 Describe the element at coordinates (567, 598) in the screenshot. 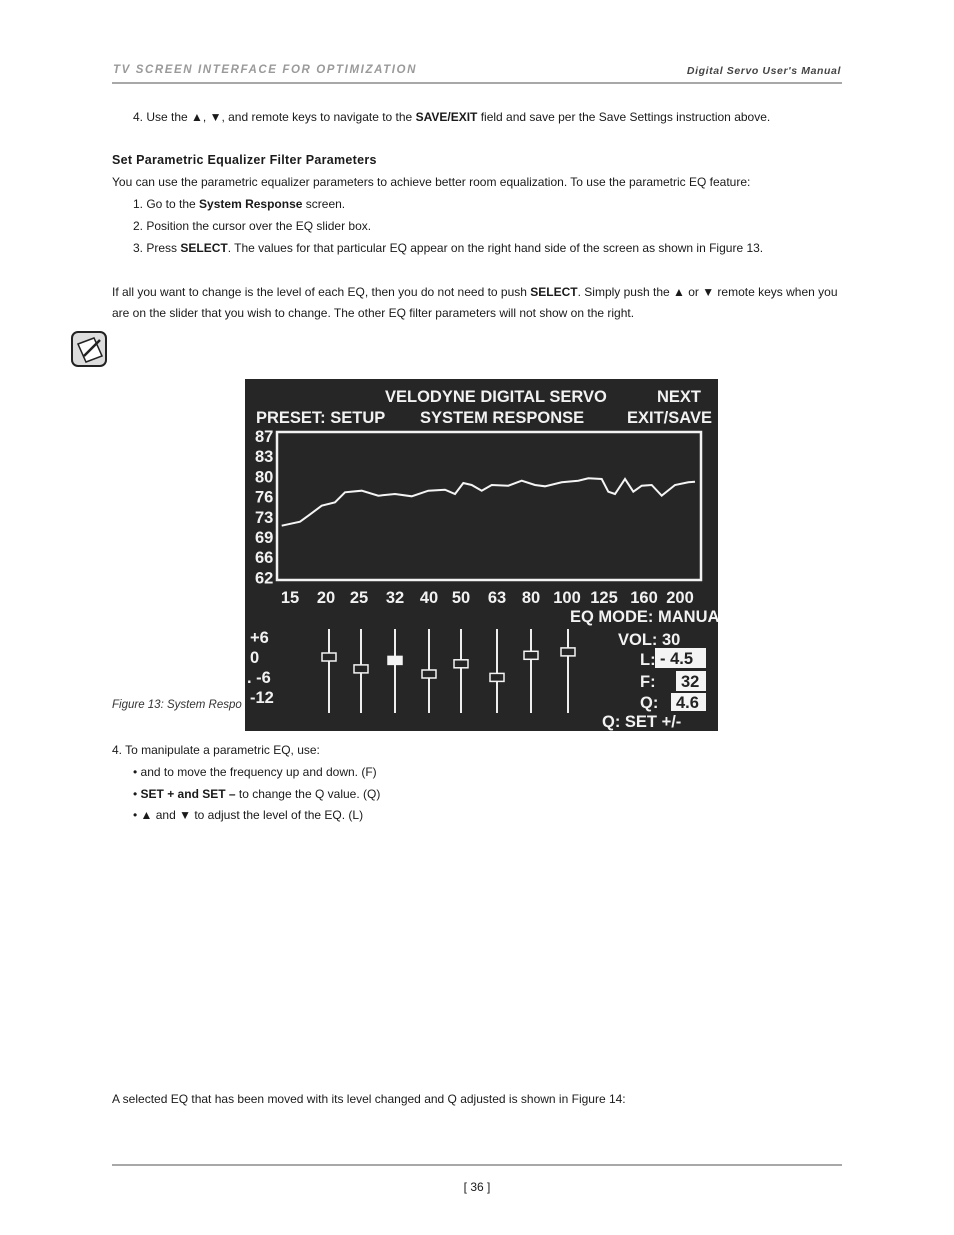

I see `x-tick-label: 100` at that location.